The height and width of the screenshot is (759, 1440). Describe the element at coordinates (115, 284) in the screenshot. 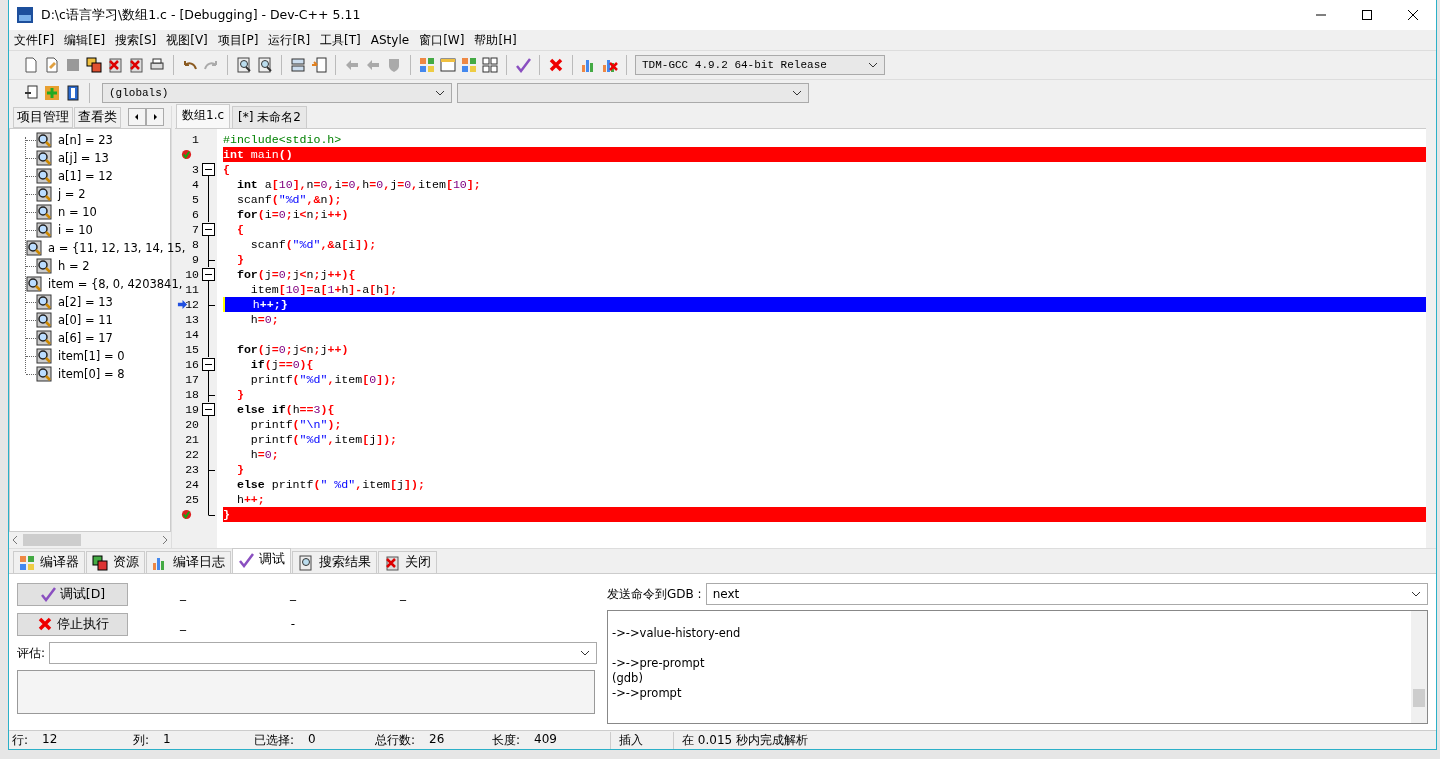

I see `watch-variable: item = {8, 0, 4203841,` at that location.